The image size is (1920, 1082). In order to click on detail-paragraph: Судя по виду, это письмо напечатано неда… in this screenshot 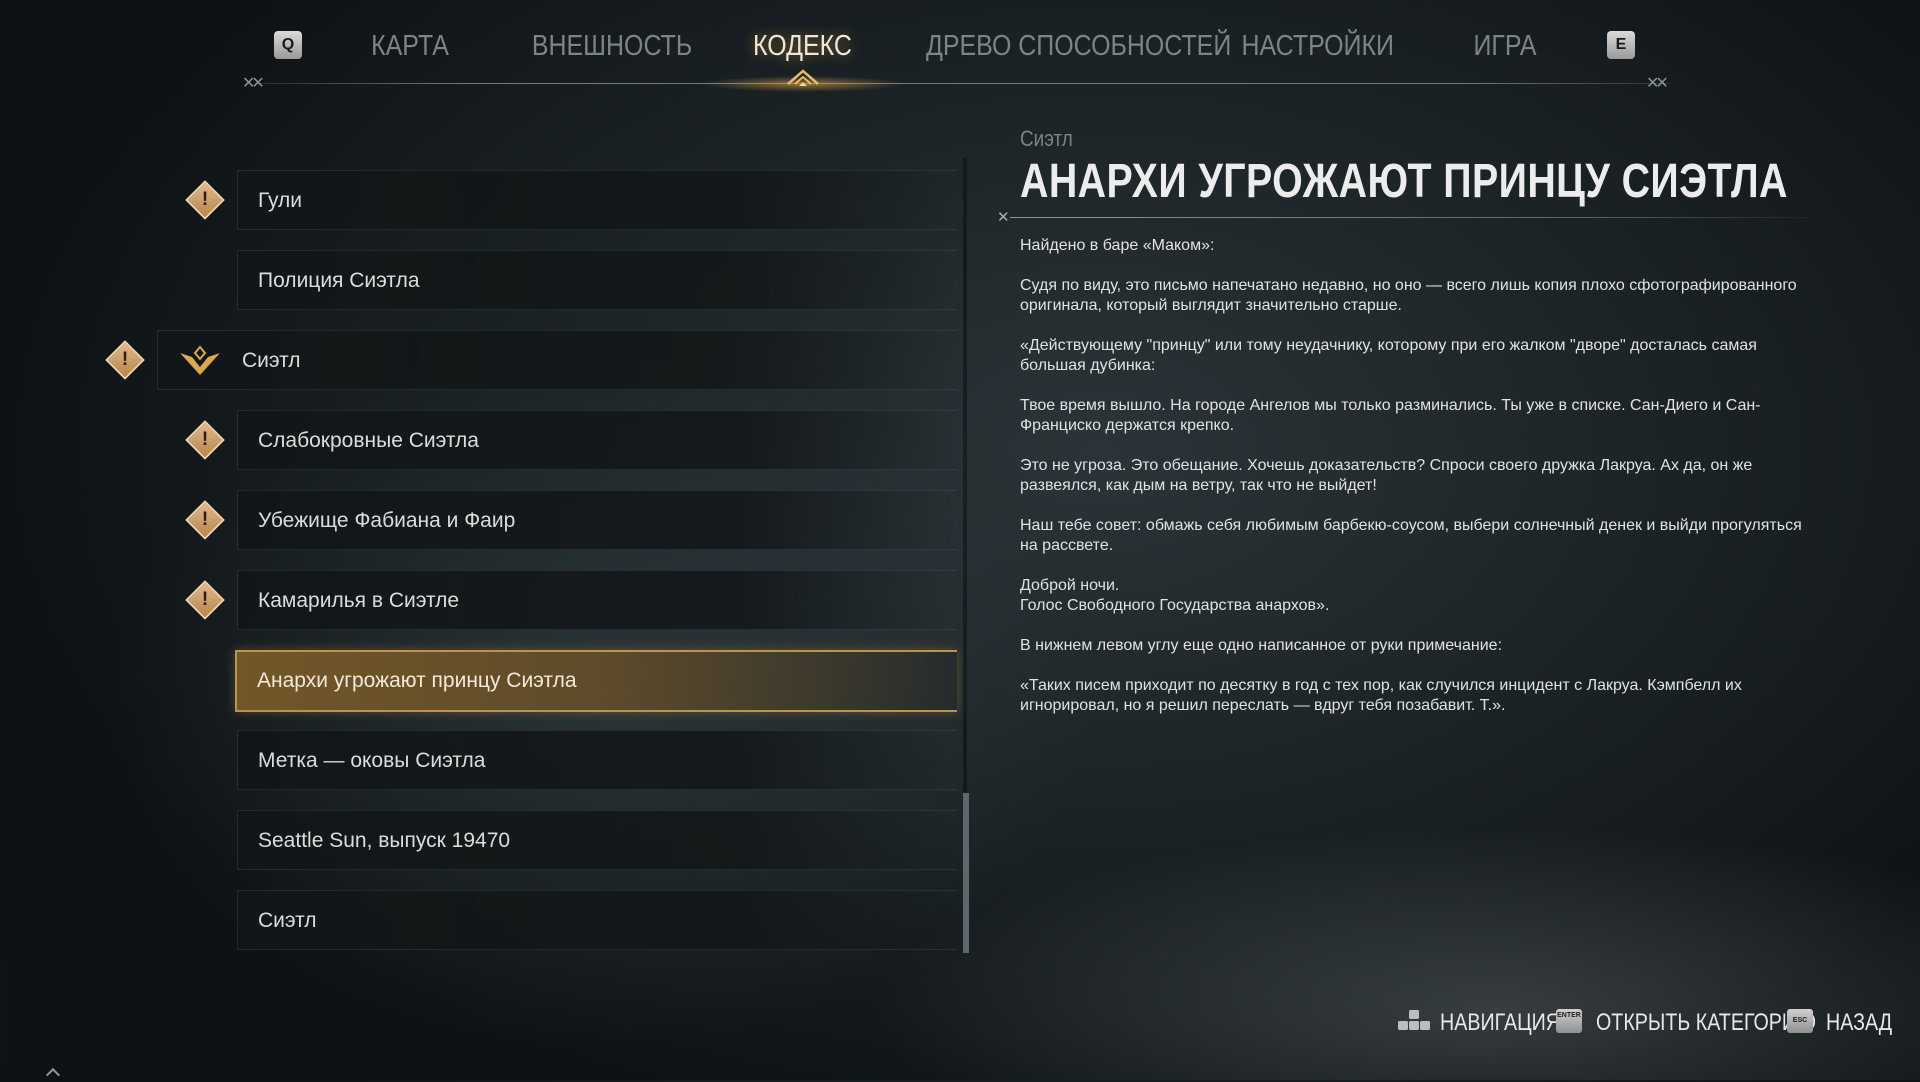, I will do `click(1408, 295)`.